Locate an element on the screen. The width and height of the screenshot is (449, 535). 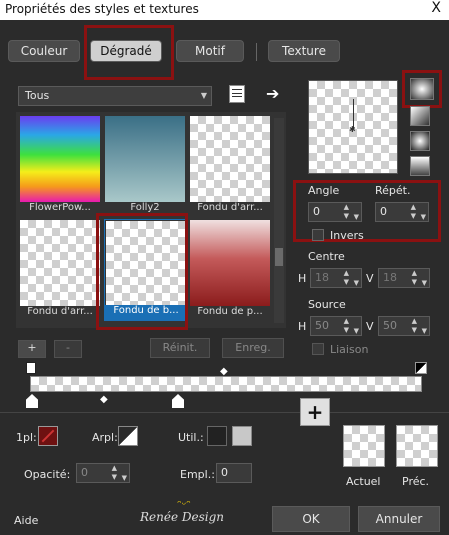
opacity-stop-left is located at coordinates (32, 401).